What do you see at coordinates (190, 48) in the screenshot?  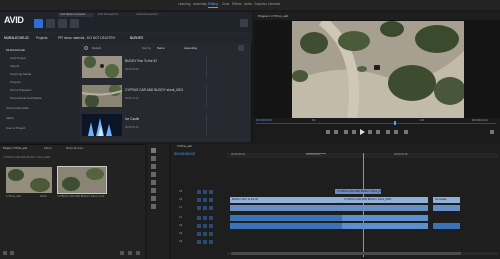 I see `sort-order: Ascending` at bounding box center [190, 48].